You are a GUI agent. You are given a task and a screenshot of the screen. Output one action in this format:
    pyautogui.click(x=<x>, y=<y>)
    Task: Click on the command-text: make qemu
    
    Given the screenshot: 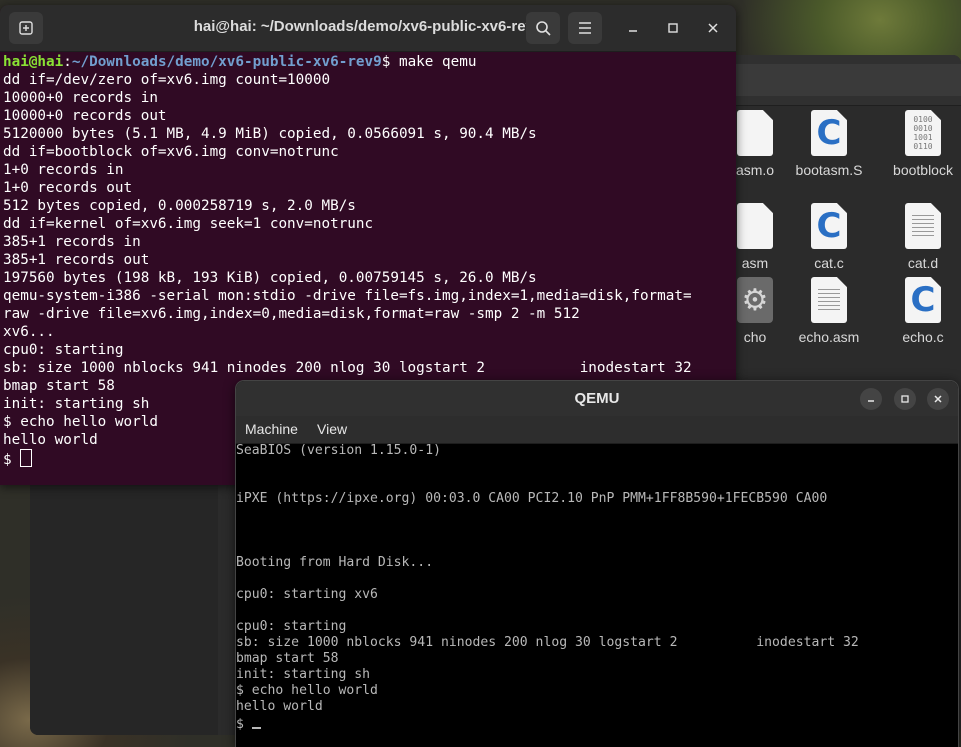 What is the action you would take?
    pyautogui.click(x=437, y=62)
    